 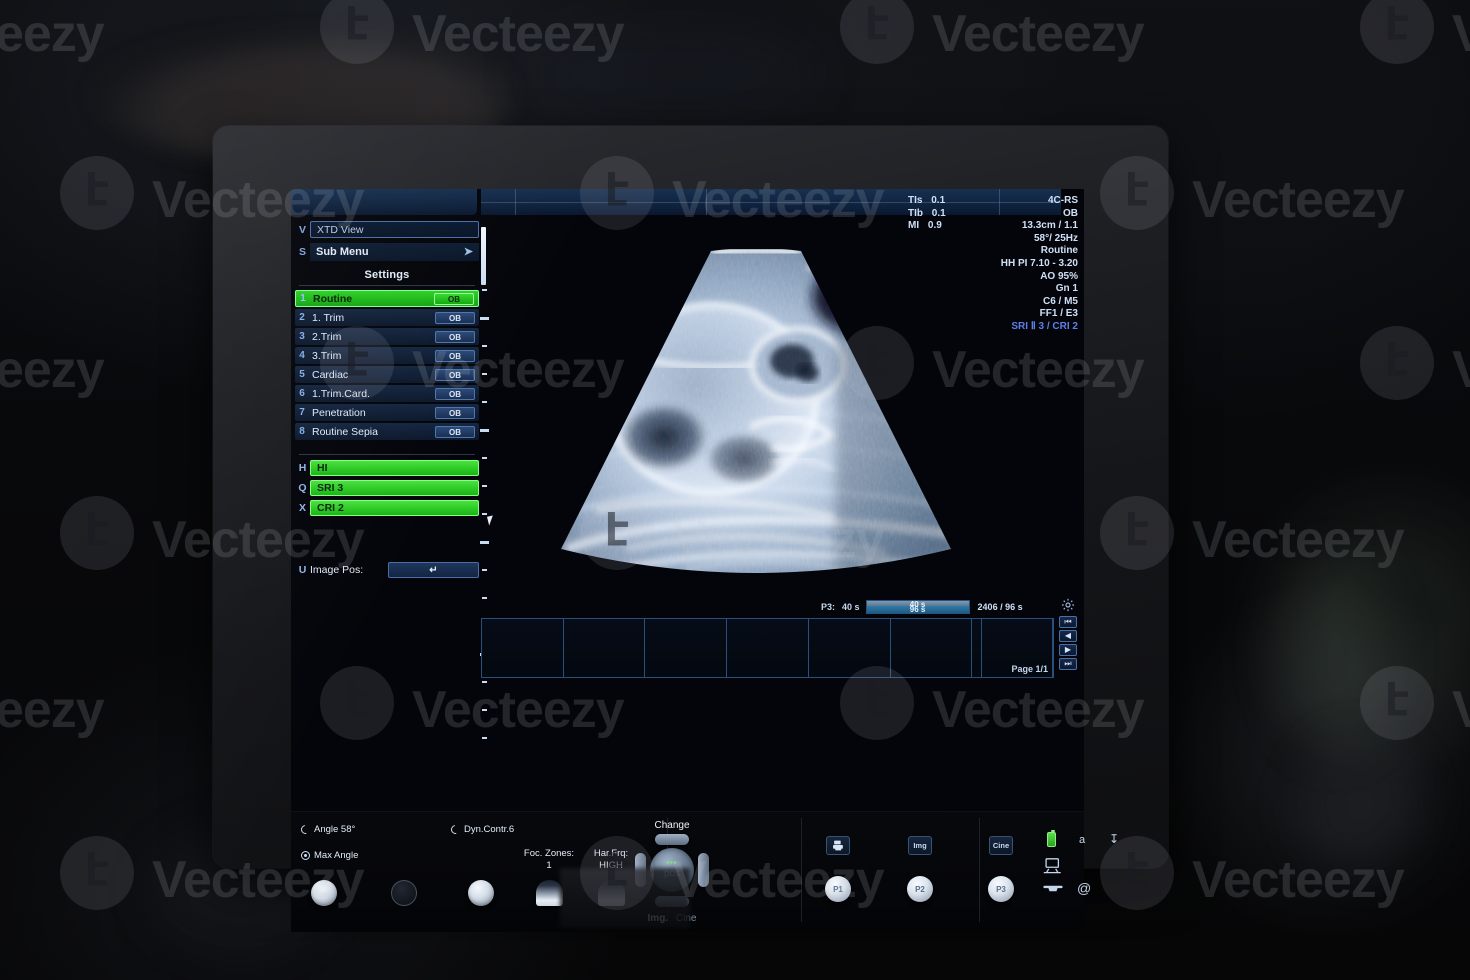 What do you see at coordinates (1044, 326) in the screenshot?
I see `sri-cri-value: SRI Ⅱ 3 / CRI 2` at bounding box center [1044, 326].